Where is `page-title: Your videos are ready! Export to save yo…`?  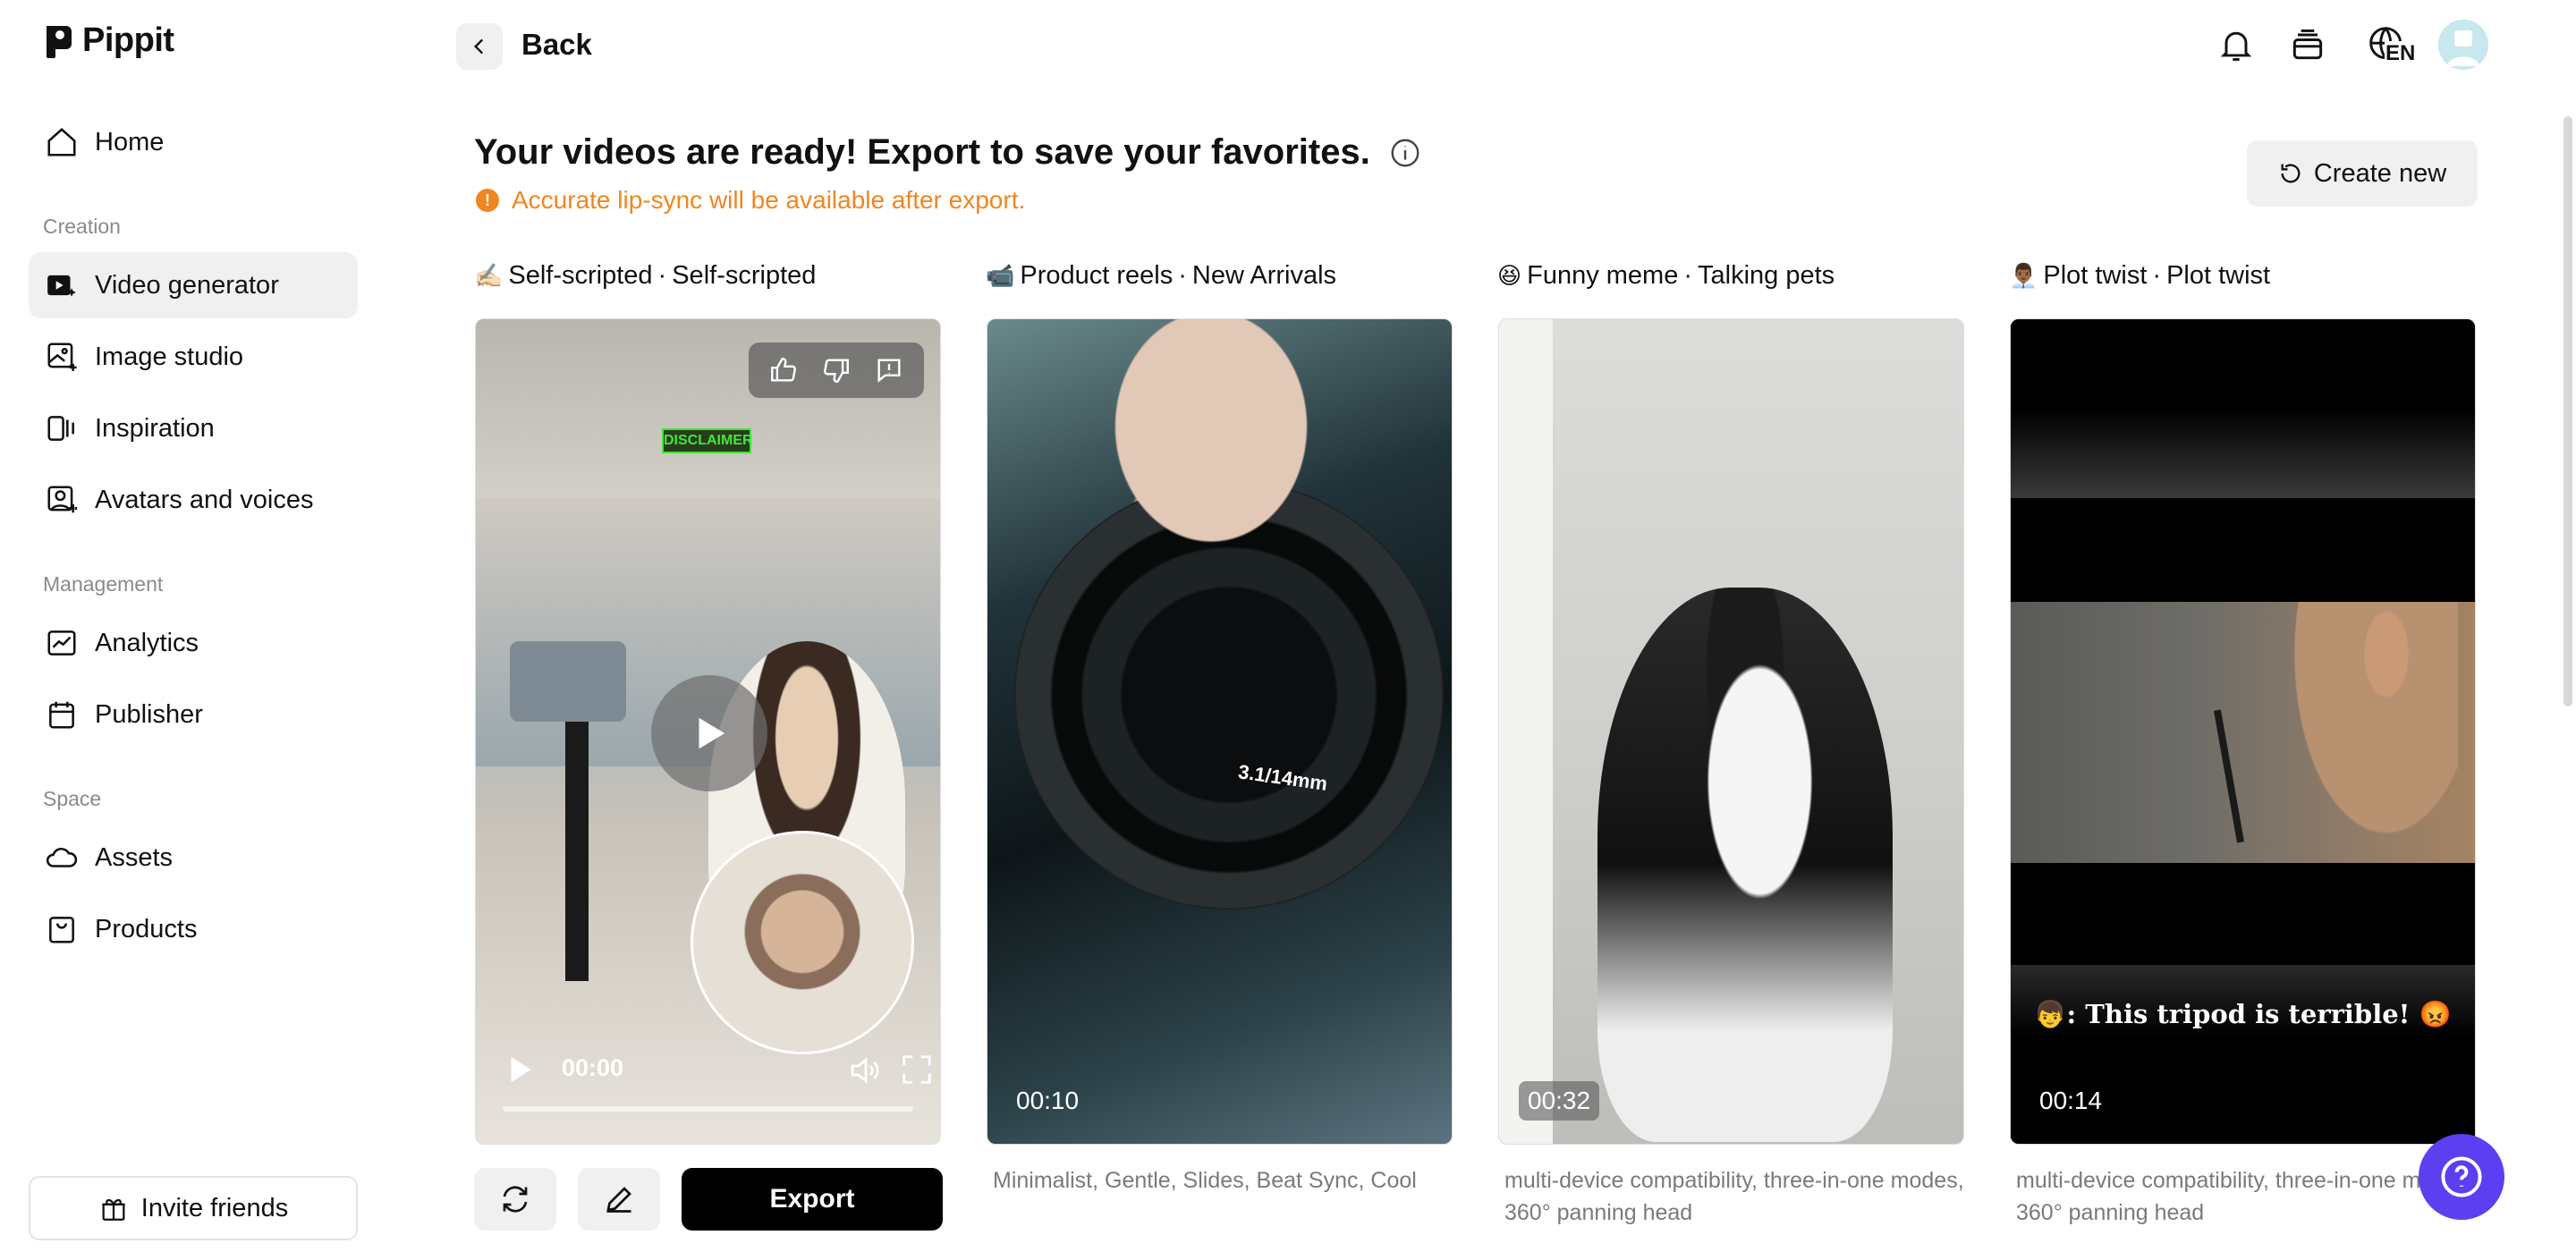
page-title: Your videos are ready! Export to save yo… is located at coordinates (922, 152).